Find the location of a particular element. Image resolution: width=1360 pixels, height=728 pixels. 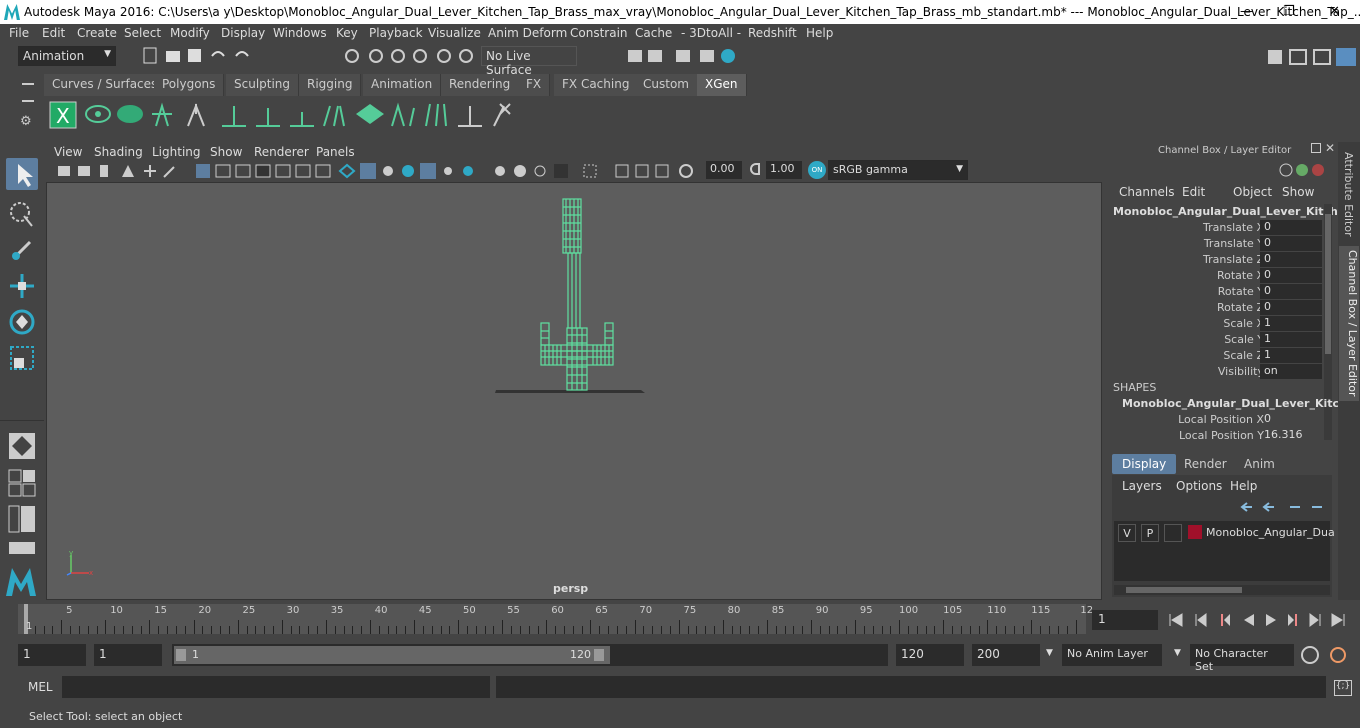

menu-windows: Windows is located at coordinates (300, 33).